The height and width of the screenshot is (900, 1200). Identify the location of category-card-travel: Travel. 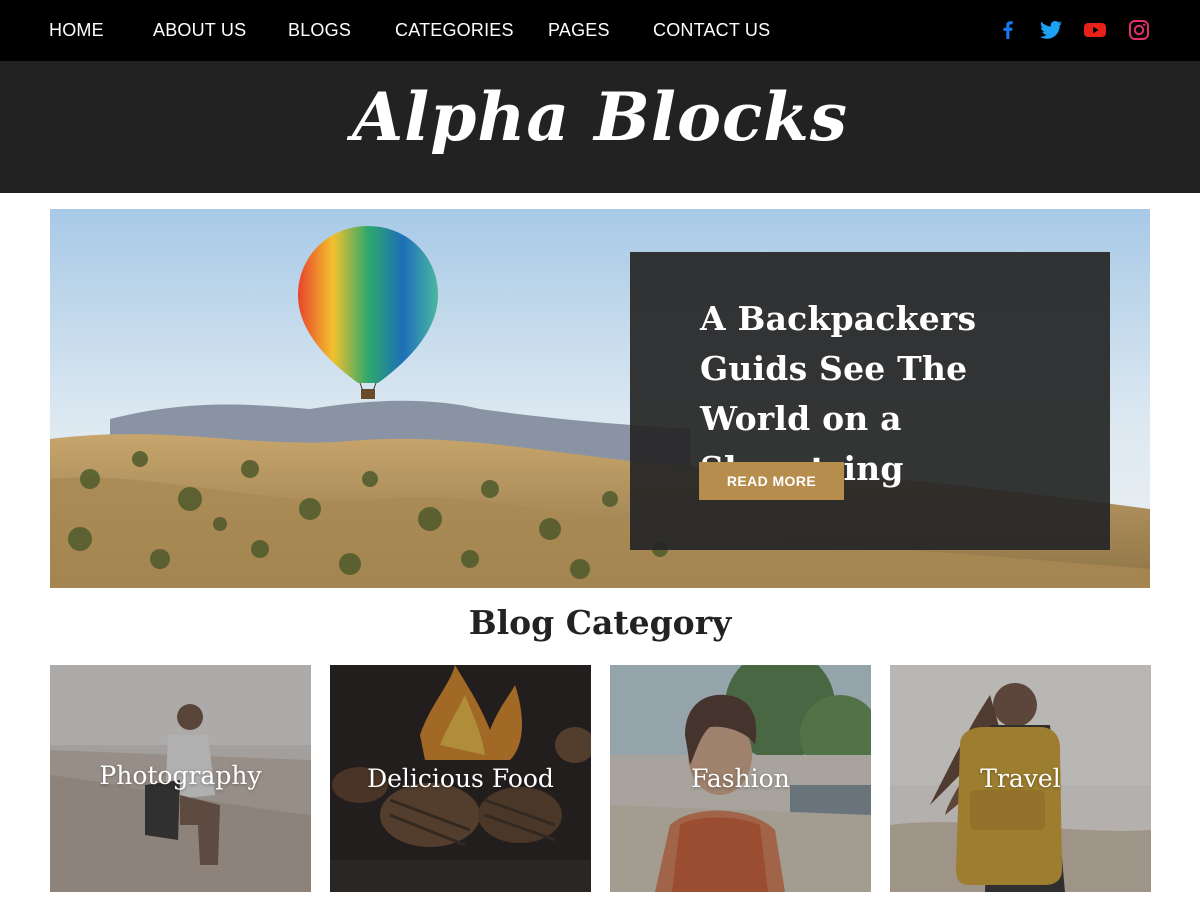
(1020, 778).